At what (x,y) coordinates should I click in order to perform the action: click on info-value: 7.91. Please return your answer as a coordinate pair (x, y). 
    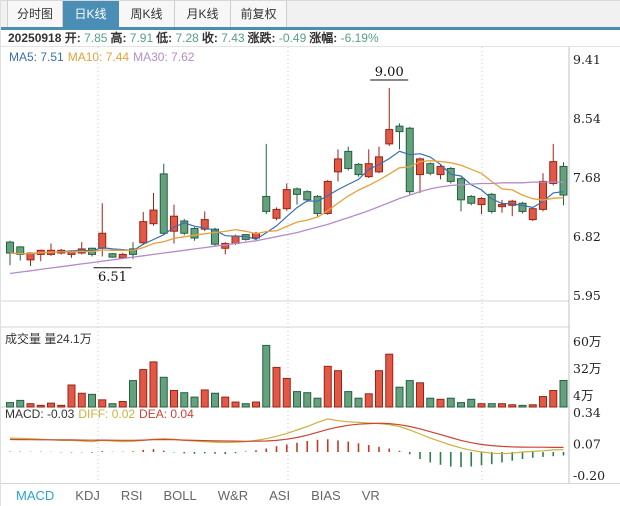
    Looking at the image, I should click on (141, 38).